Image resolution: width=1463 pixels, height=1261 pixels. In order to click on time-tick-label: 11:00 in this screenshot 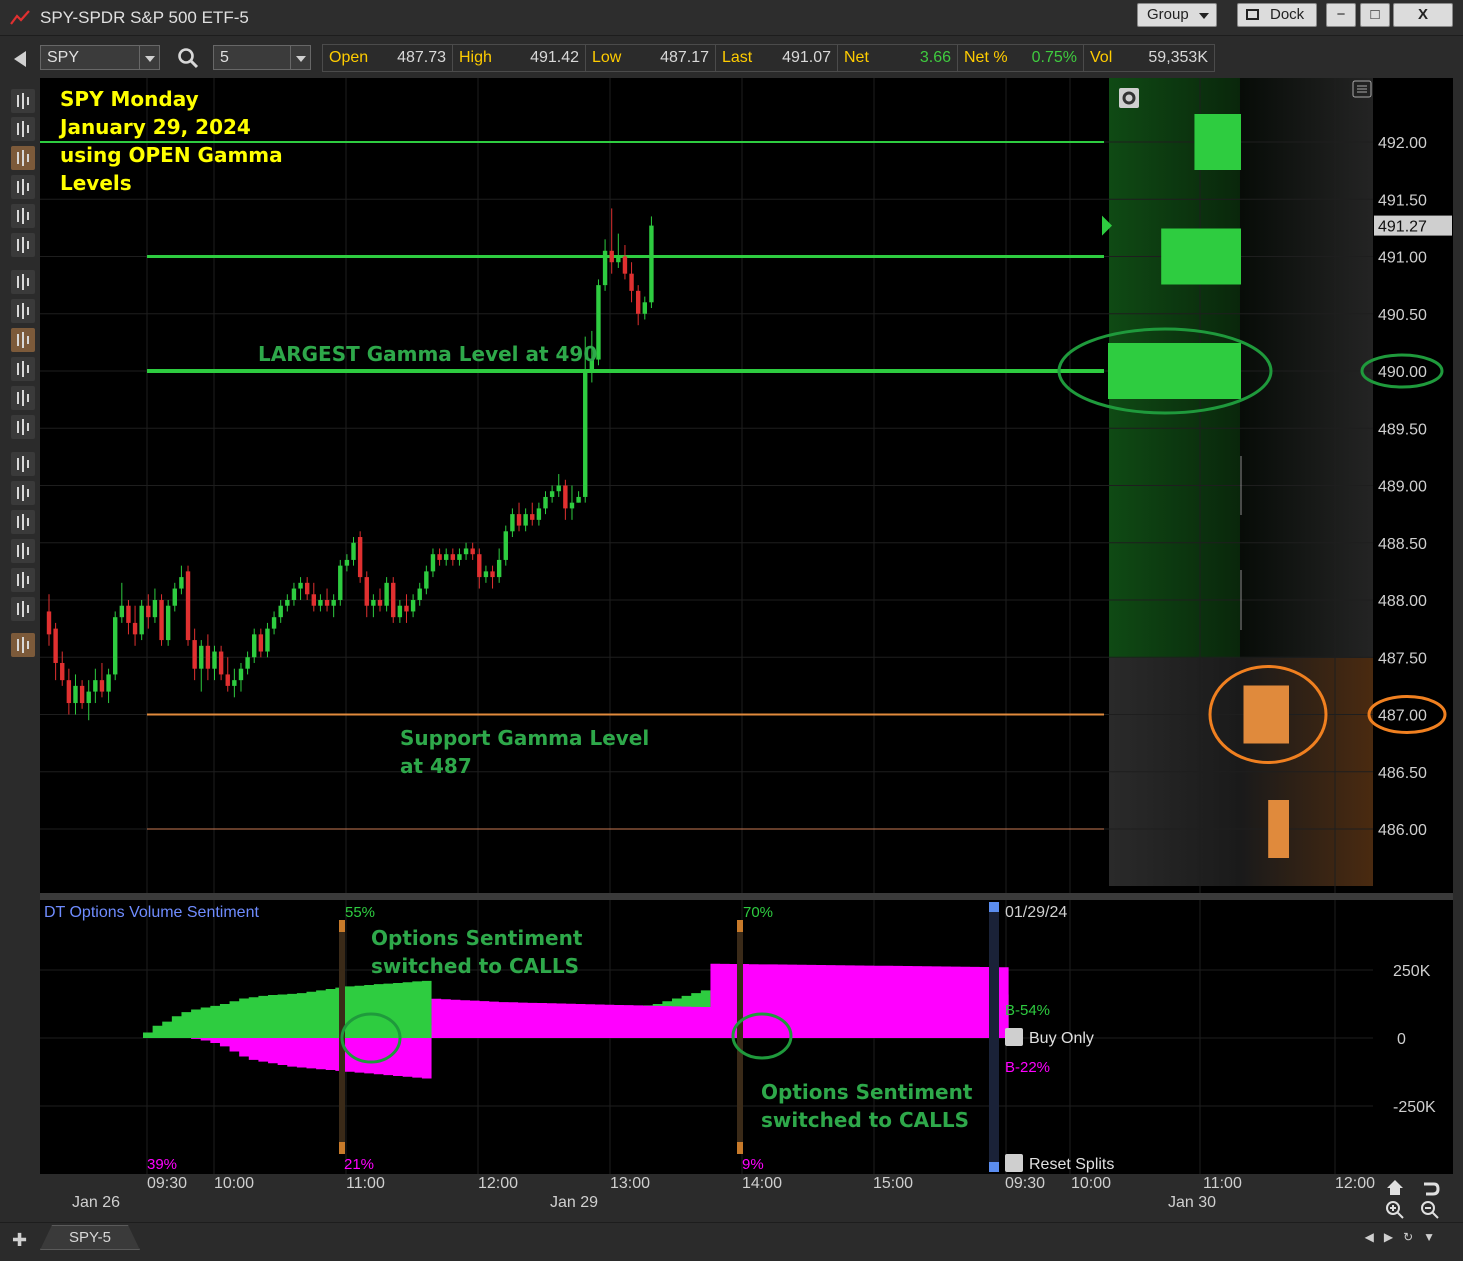, I will do `click(365, 1183)`.